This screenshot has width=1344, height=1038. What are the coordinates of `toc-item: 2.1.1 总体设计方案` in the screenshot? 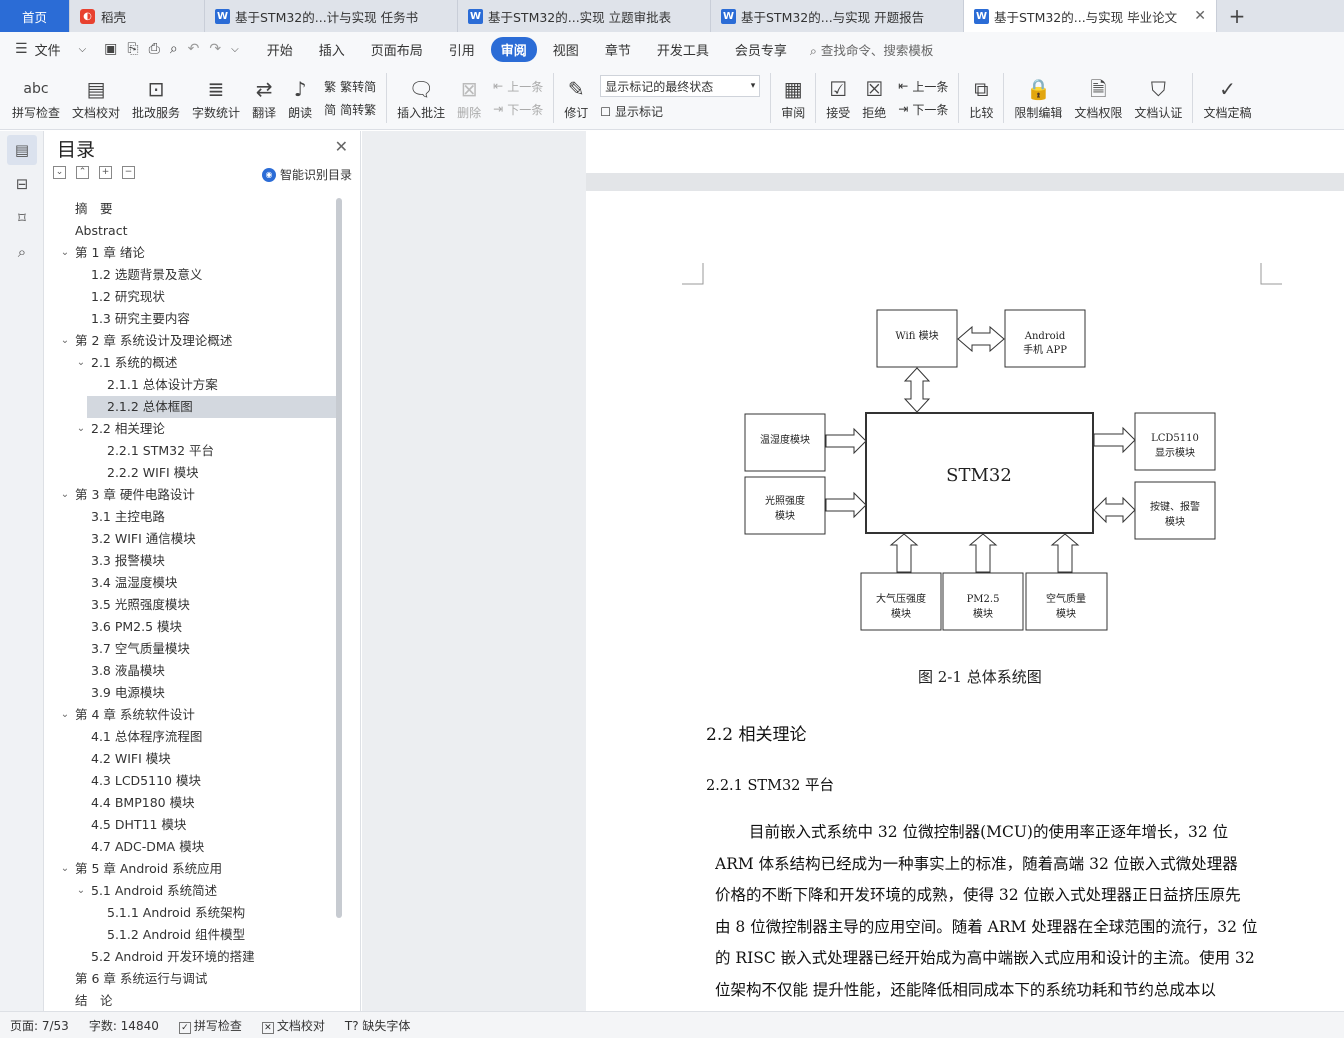 It's located at (193, 385).